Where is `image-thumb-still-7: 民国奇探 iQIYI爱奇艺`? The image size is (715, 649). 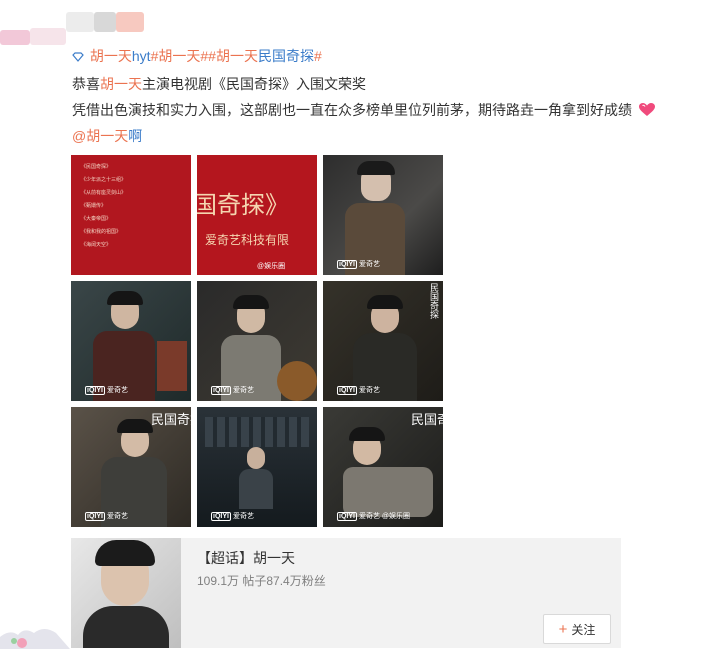 image-thumb-still-7: 民国奇探 iQIYI爱奇艺 is located at coordinates (131, 467).